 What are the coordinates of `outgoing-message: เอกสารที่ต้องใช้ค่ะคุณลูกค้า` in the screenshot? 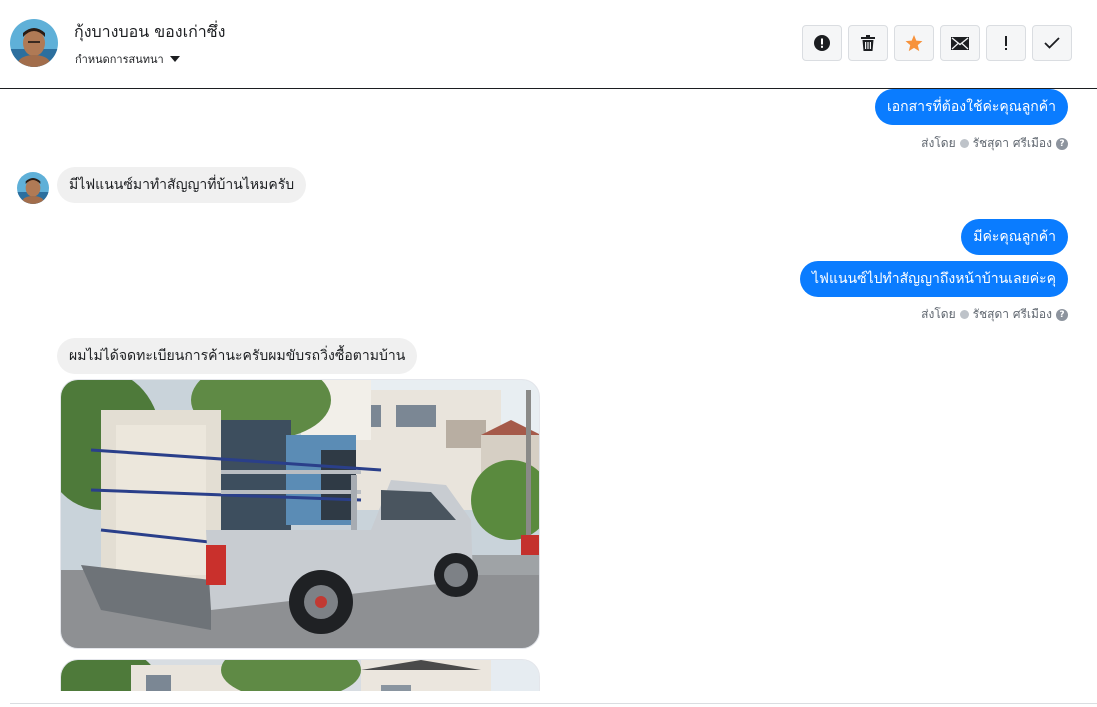 It's located at (971, 107).